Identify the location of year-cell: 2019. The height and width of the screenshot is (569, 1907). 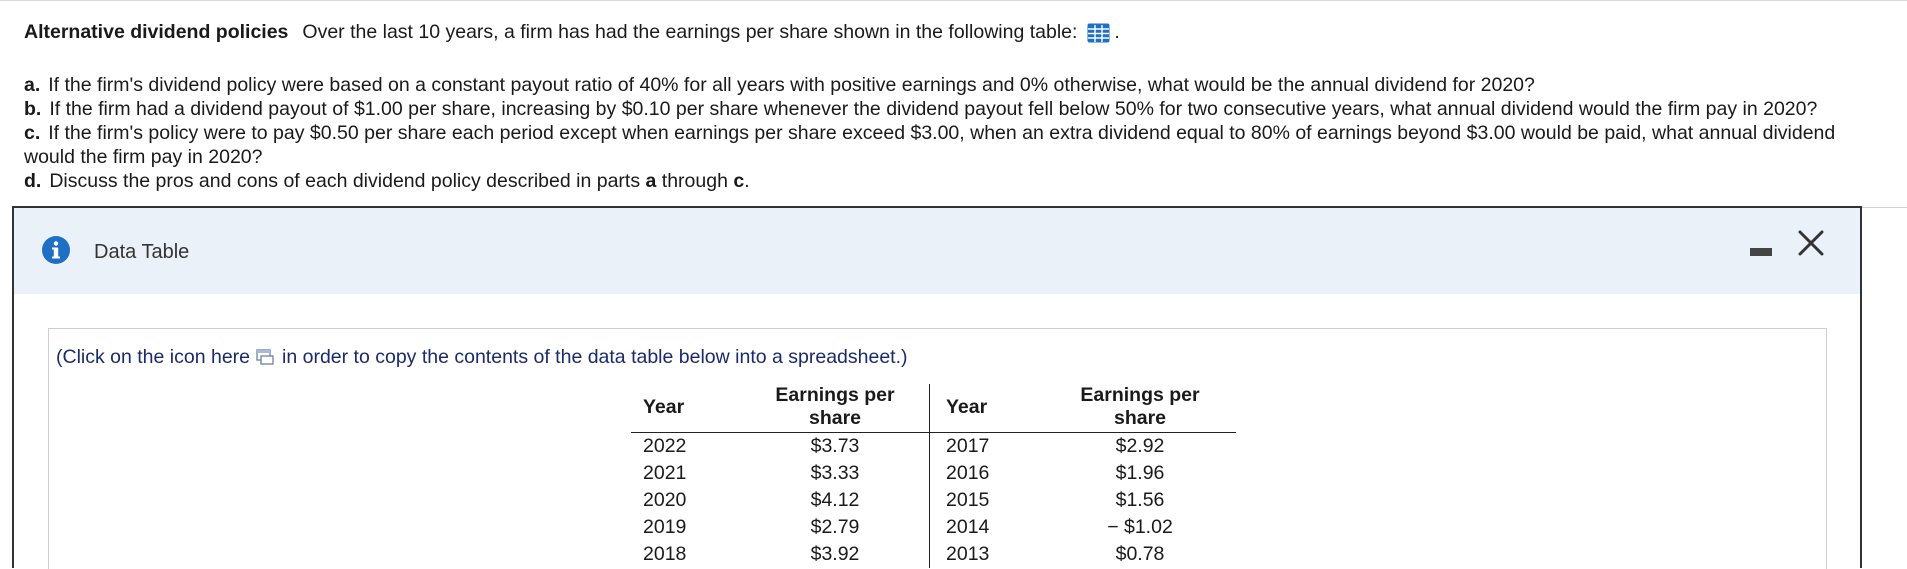
(665, 527).